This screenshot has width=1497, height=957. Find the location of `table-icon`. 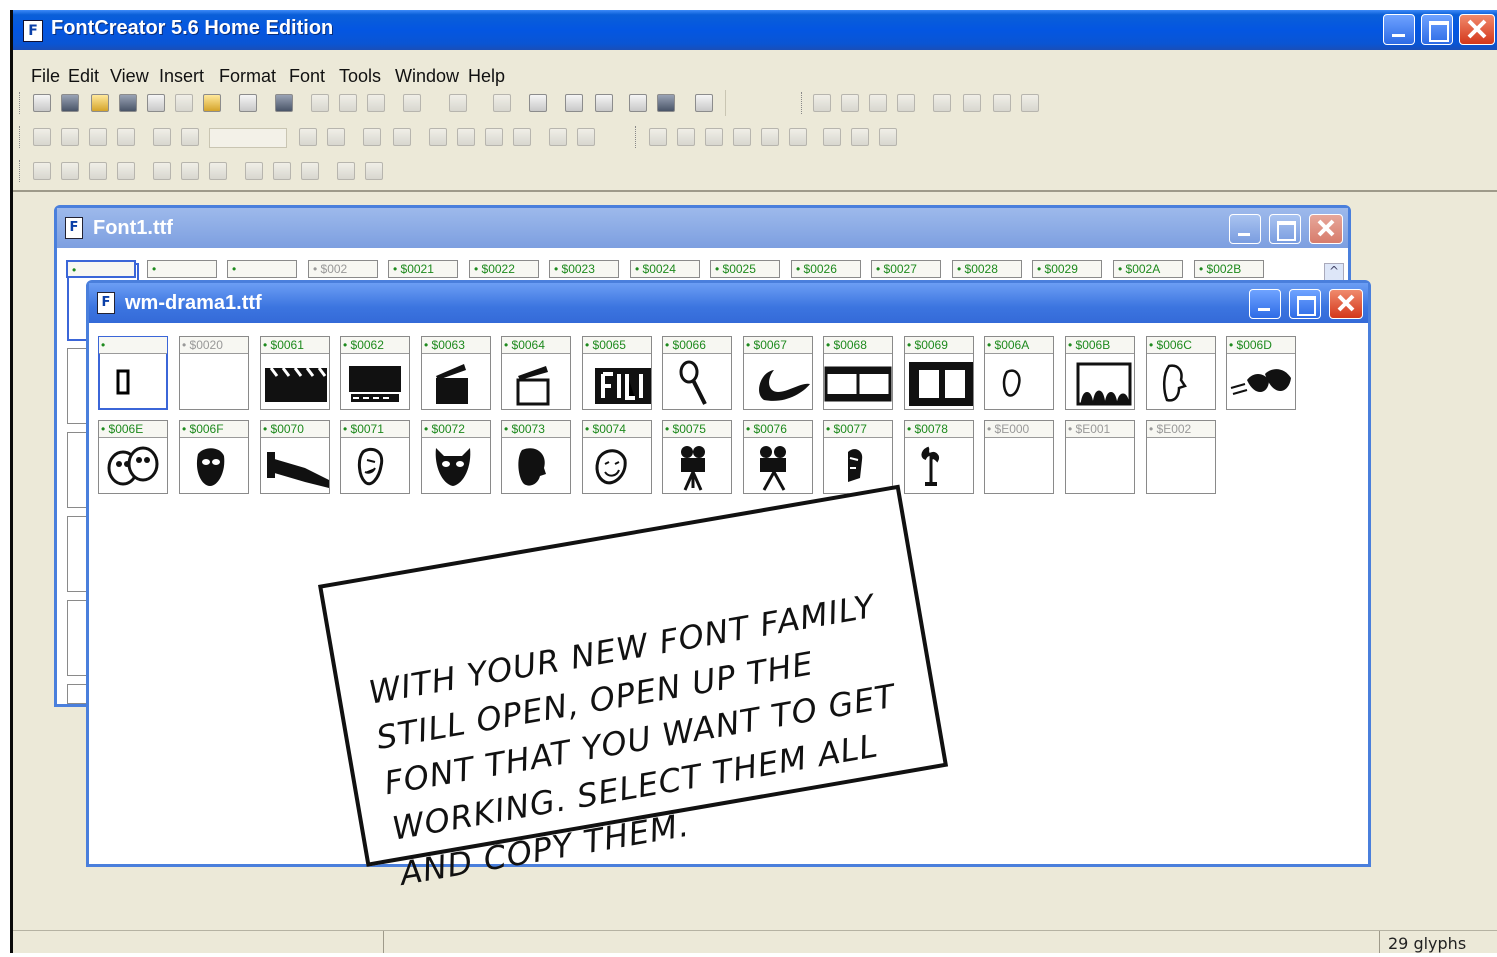

table-icon is located at coordinates (336, 137).